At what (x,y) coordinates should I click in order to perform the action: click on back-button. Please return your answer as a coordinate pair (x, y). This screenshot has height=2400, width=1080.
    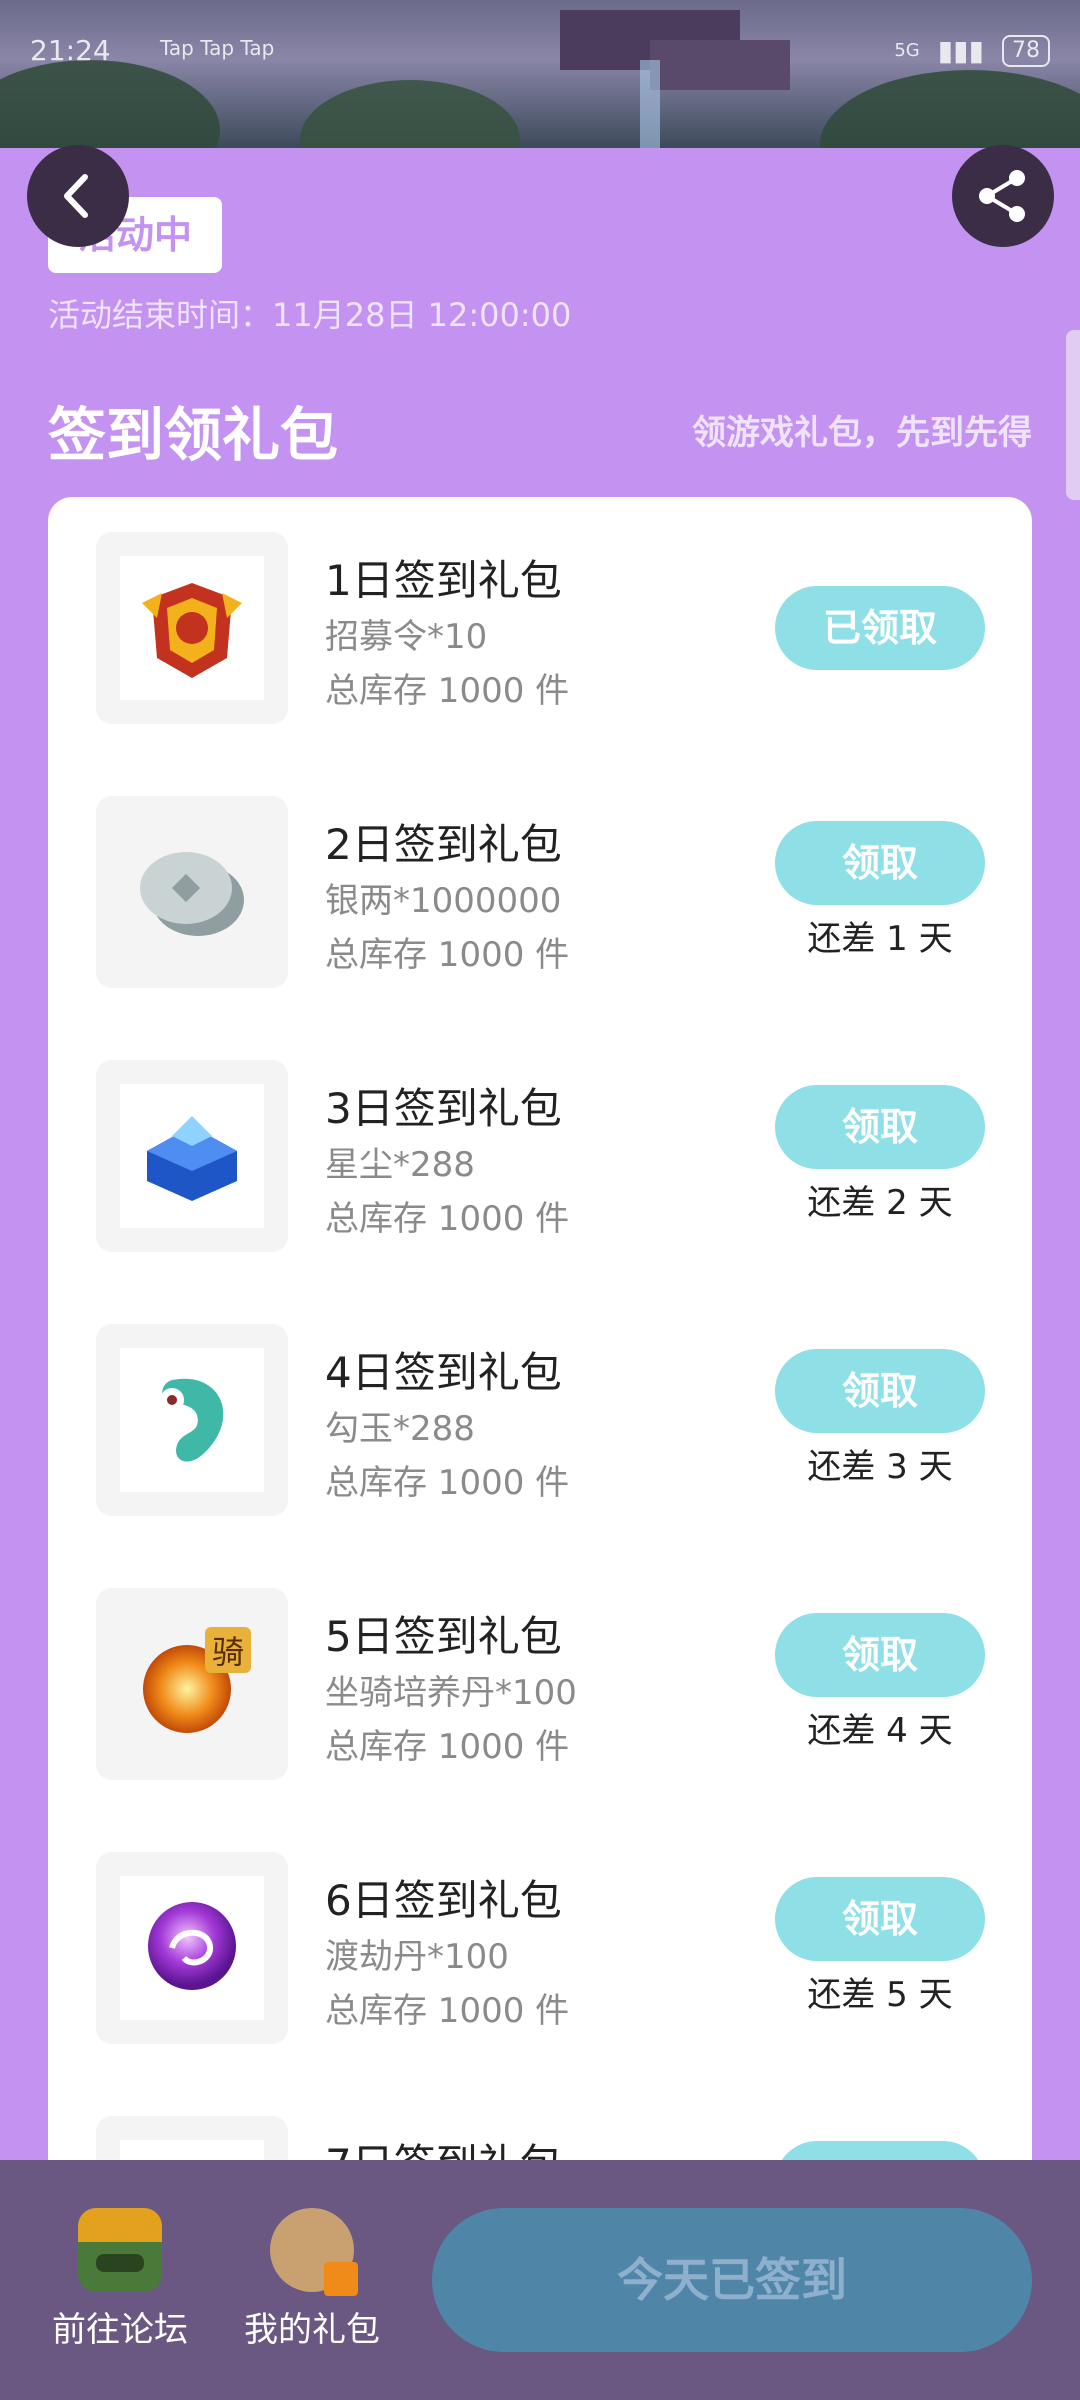
    Looking at the image, I should click on (78, 196).